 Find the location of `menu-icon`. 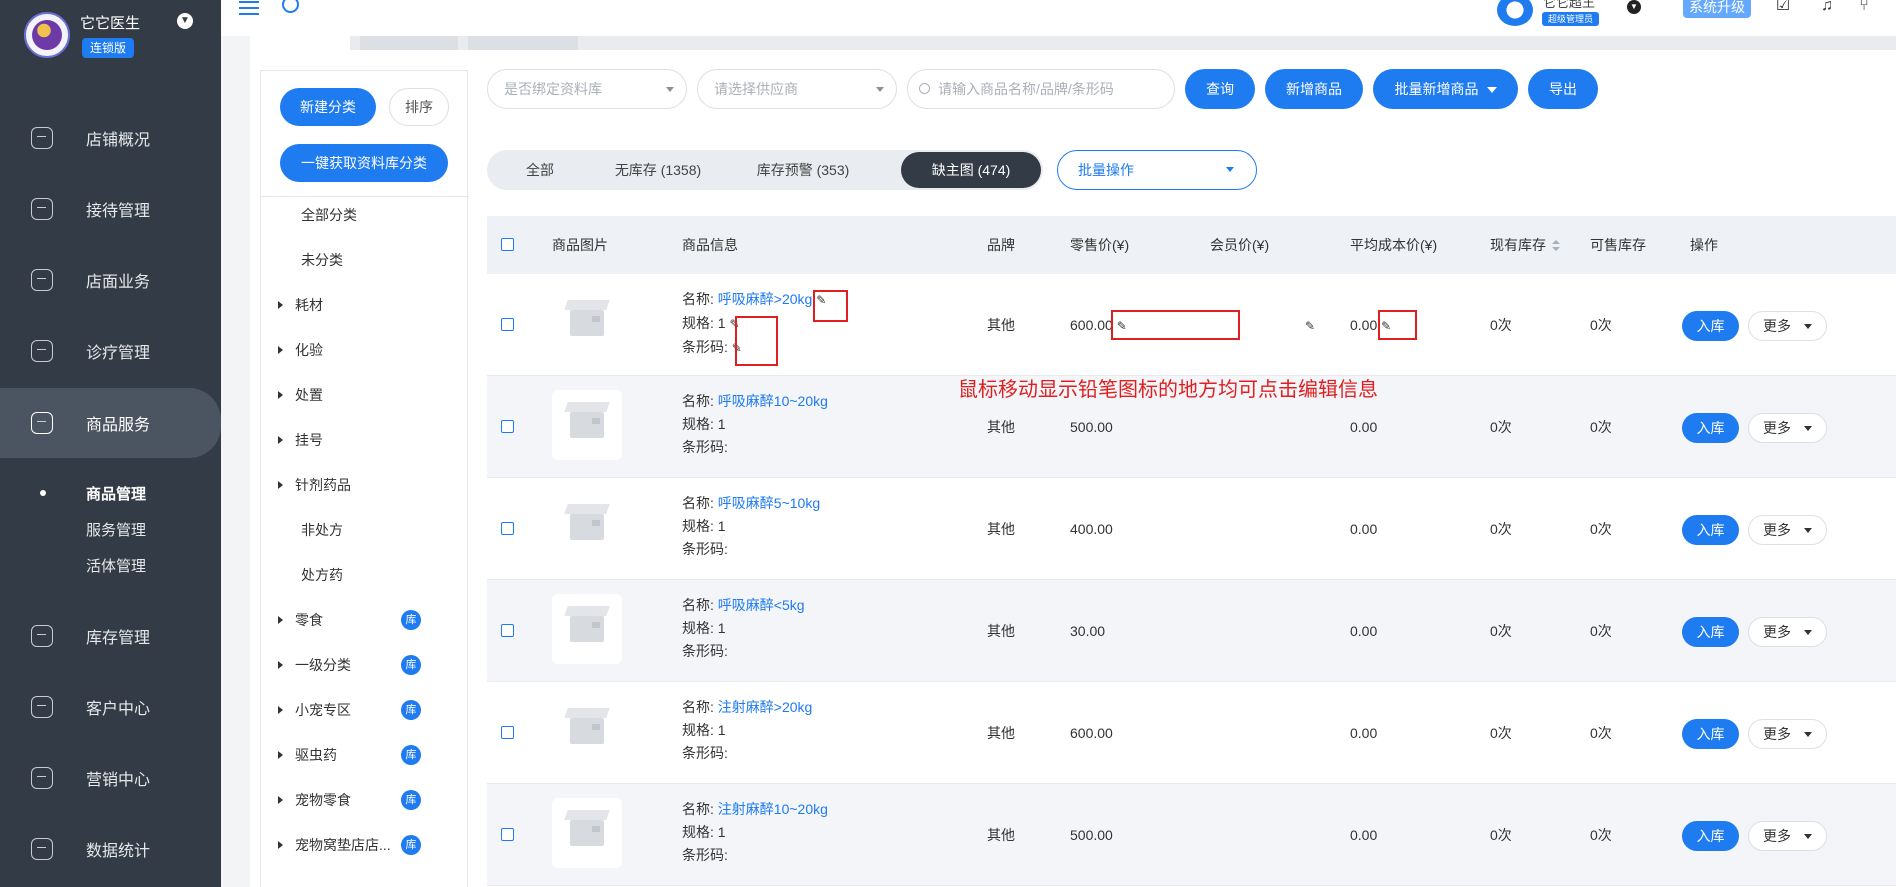

menu-icon is located at coordinates (249, 8).